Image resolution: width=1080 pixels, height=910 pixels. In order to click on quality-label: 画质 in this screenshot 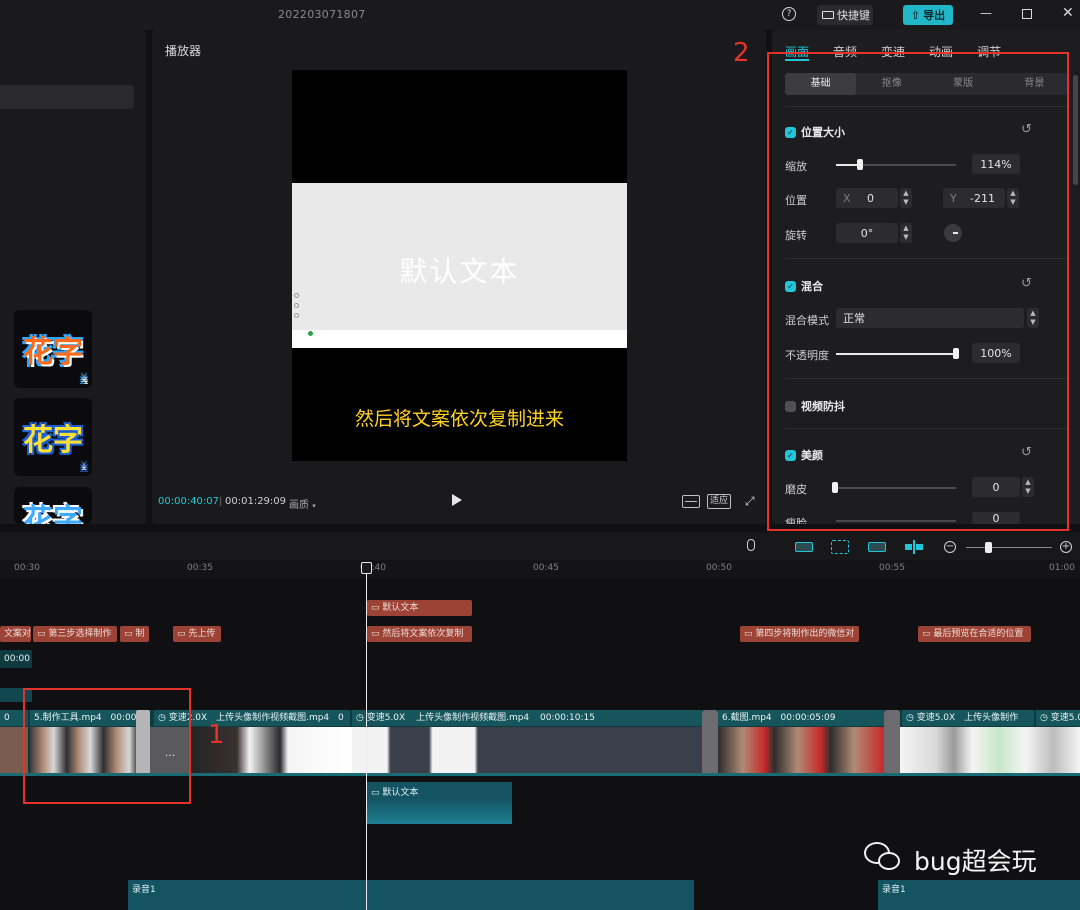, I will do `click(299, 505)`.